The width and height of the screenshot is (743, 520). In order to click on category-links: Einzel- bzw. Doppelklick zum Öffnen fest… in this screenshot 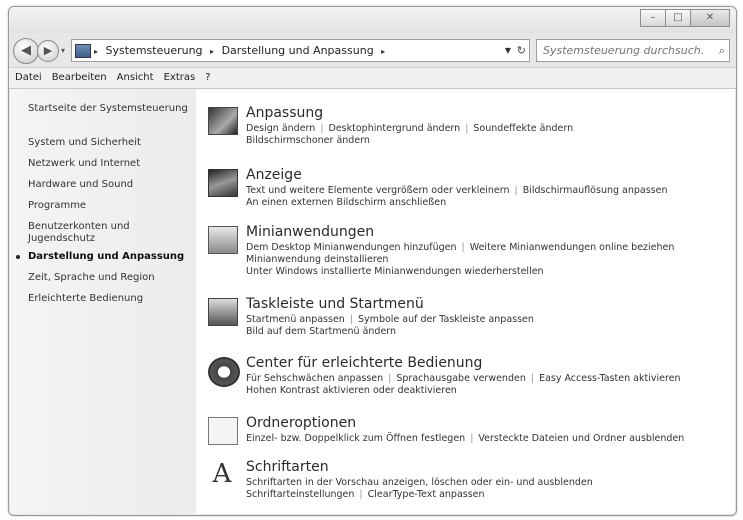, I will do `click(481, 439)`.